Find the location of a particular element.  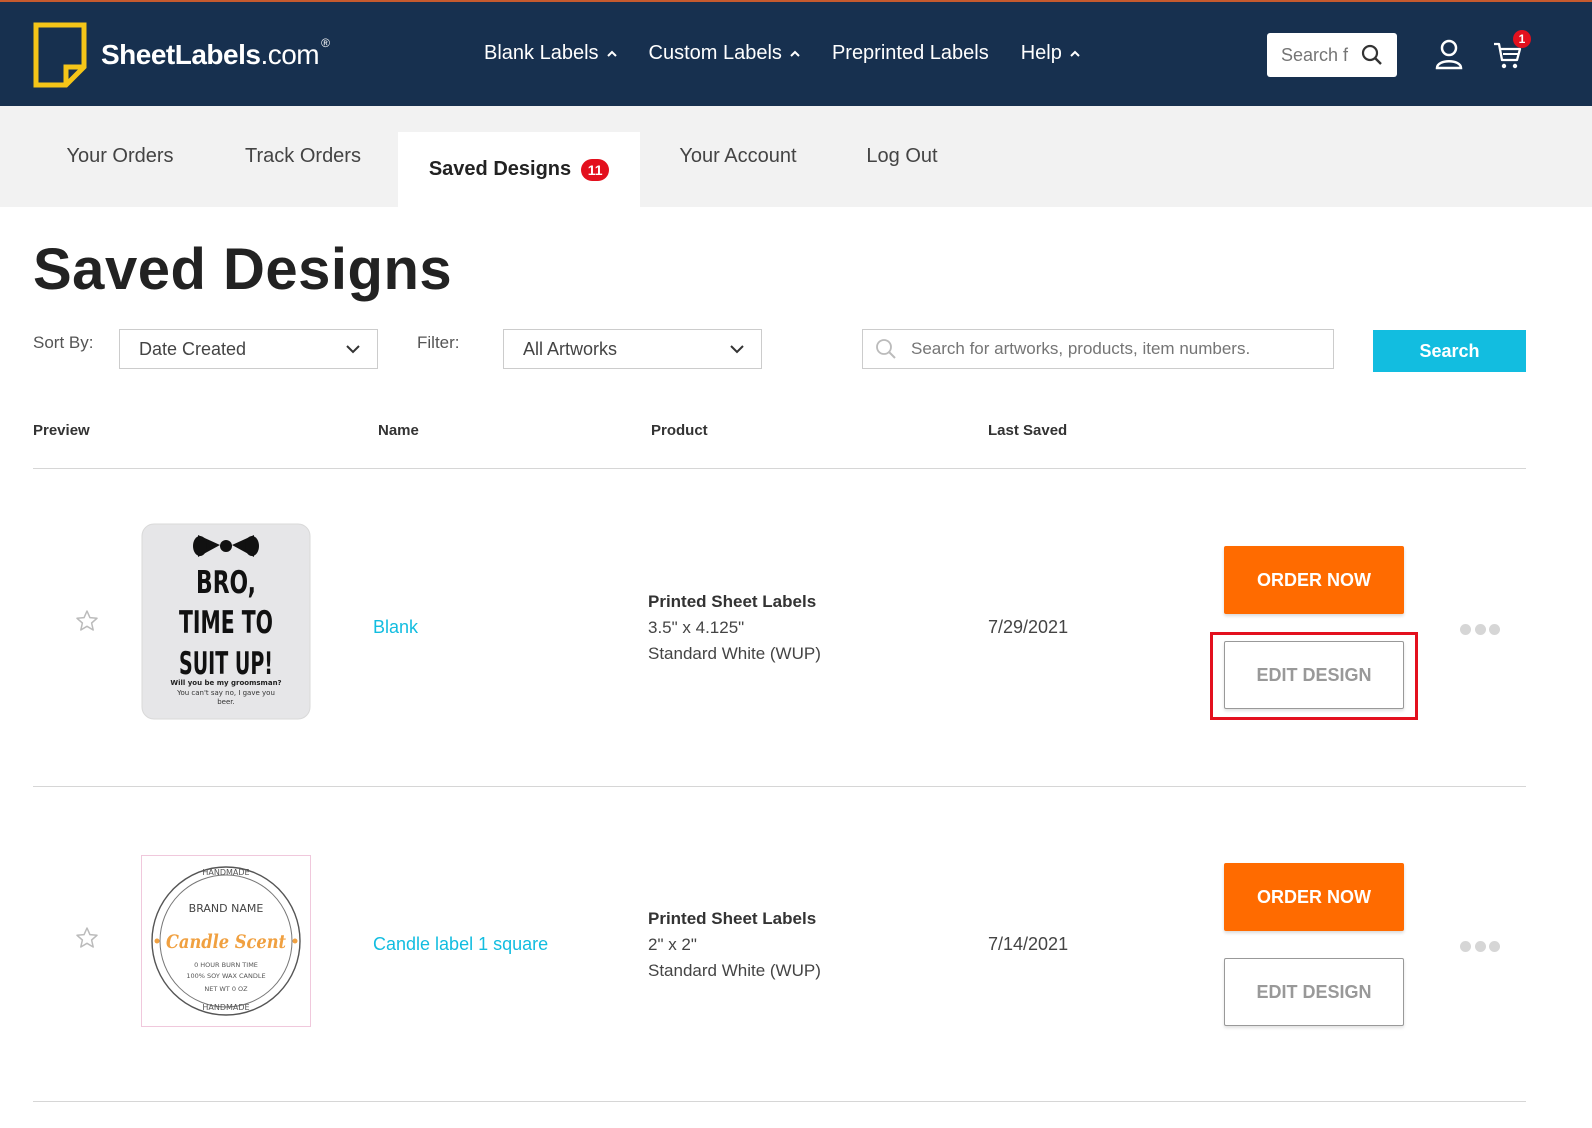

filter-select: All Artworks is located at coordinates (632, 349).